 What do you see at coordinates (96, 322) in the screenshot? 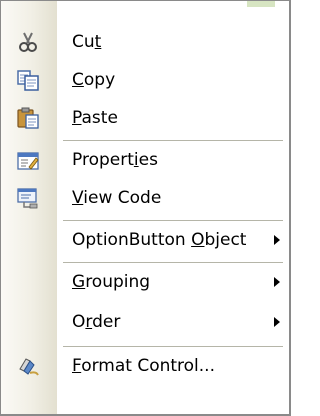
I see `menu-item-label: Order` at bounding box center [96, 322].